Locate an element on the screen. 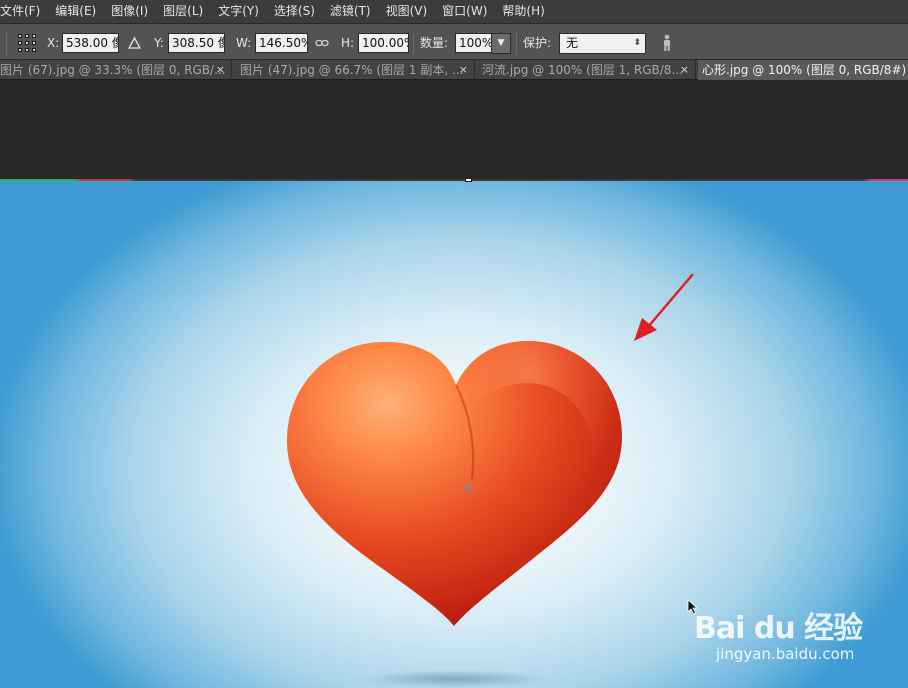  baidu-jingyan-watermark: Bai du 经验 jingyan.baidu.com is located at coordinates (790, 634).